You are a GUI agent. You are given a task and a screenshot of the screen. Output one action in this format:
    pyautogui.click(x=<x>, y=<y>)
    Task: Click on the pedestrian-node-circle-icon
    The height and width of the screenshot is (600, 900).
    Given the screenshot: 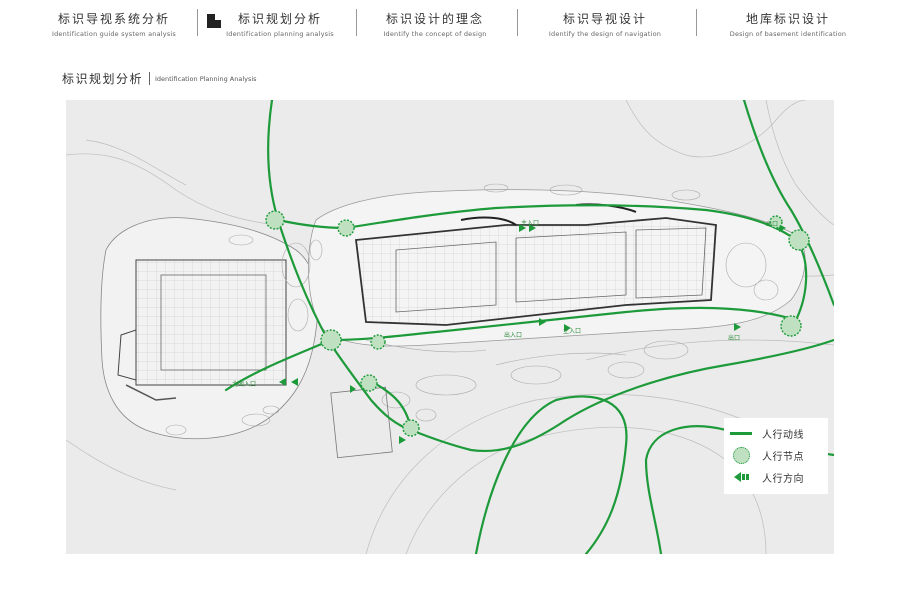 What is the action you would take?
    pyautogui.click(x=740, y=455)
    